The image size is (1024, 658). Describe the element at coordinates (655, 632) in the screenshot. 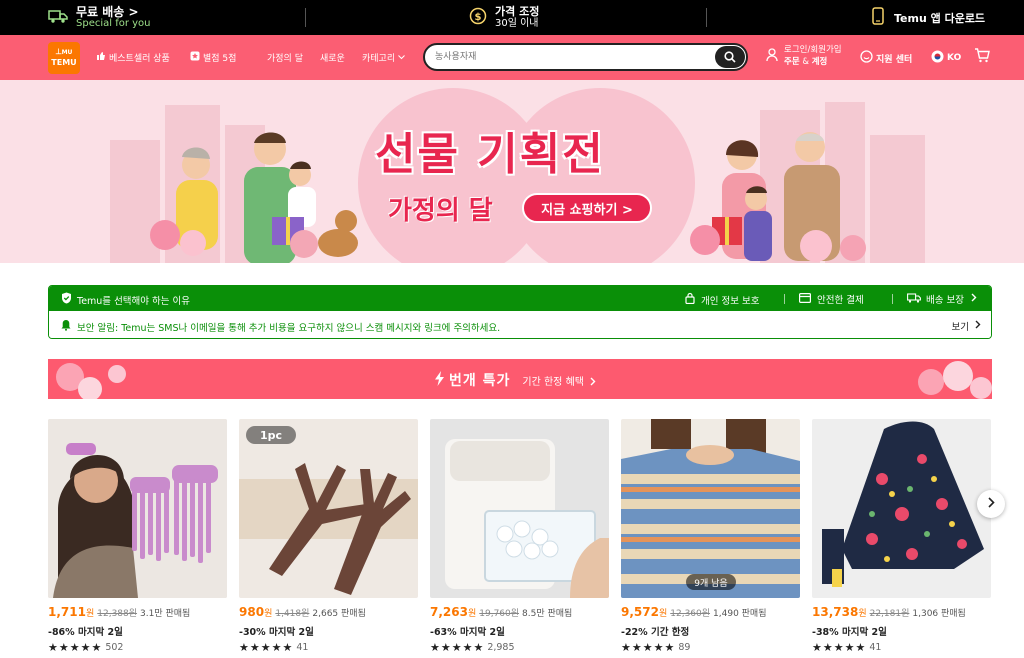

I see `deal-label: -22% 기간 한정` at that location.